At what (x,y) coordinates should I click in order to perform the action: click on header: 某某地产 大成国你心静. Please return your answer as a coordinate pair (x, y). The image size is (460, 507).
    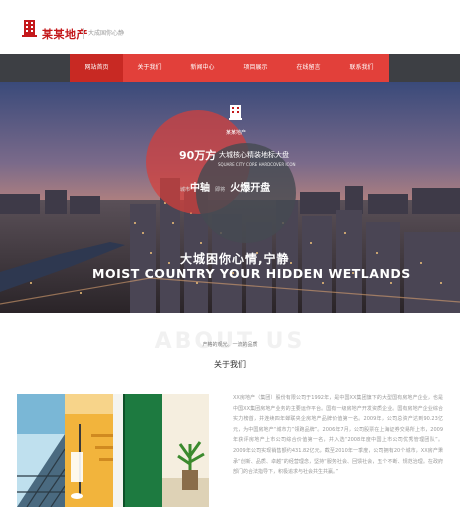
    Looking at the image, I should click on (230, 28).